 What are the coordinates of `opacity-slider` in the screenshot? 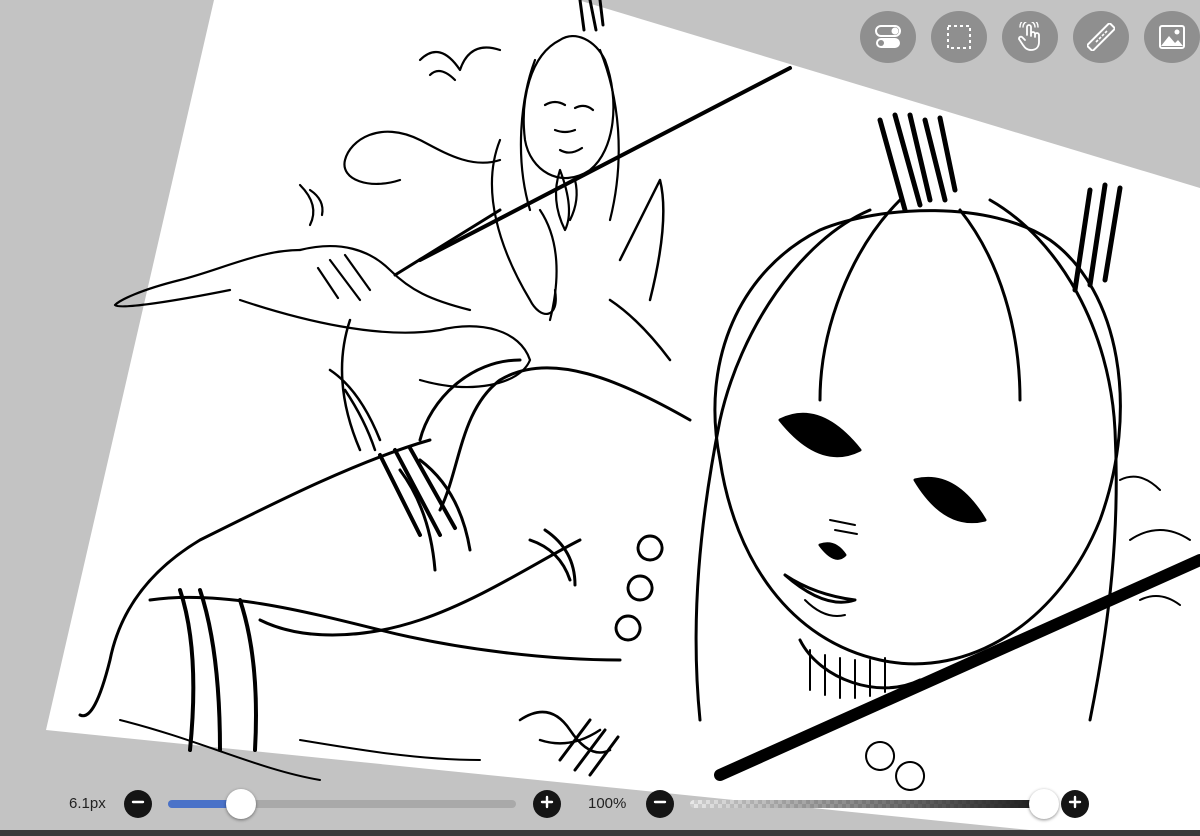 It's located at (867, 804).